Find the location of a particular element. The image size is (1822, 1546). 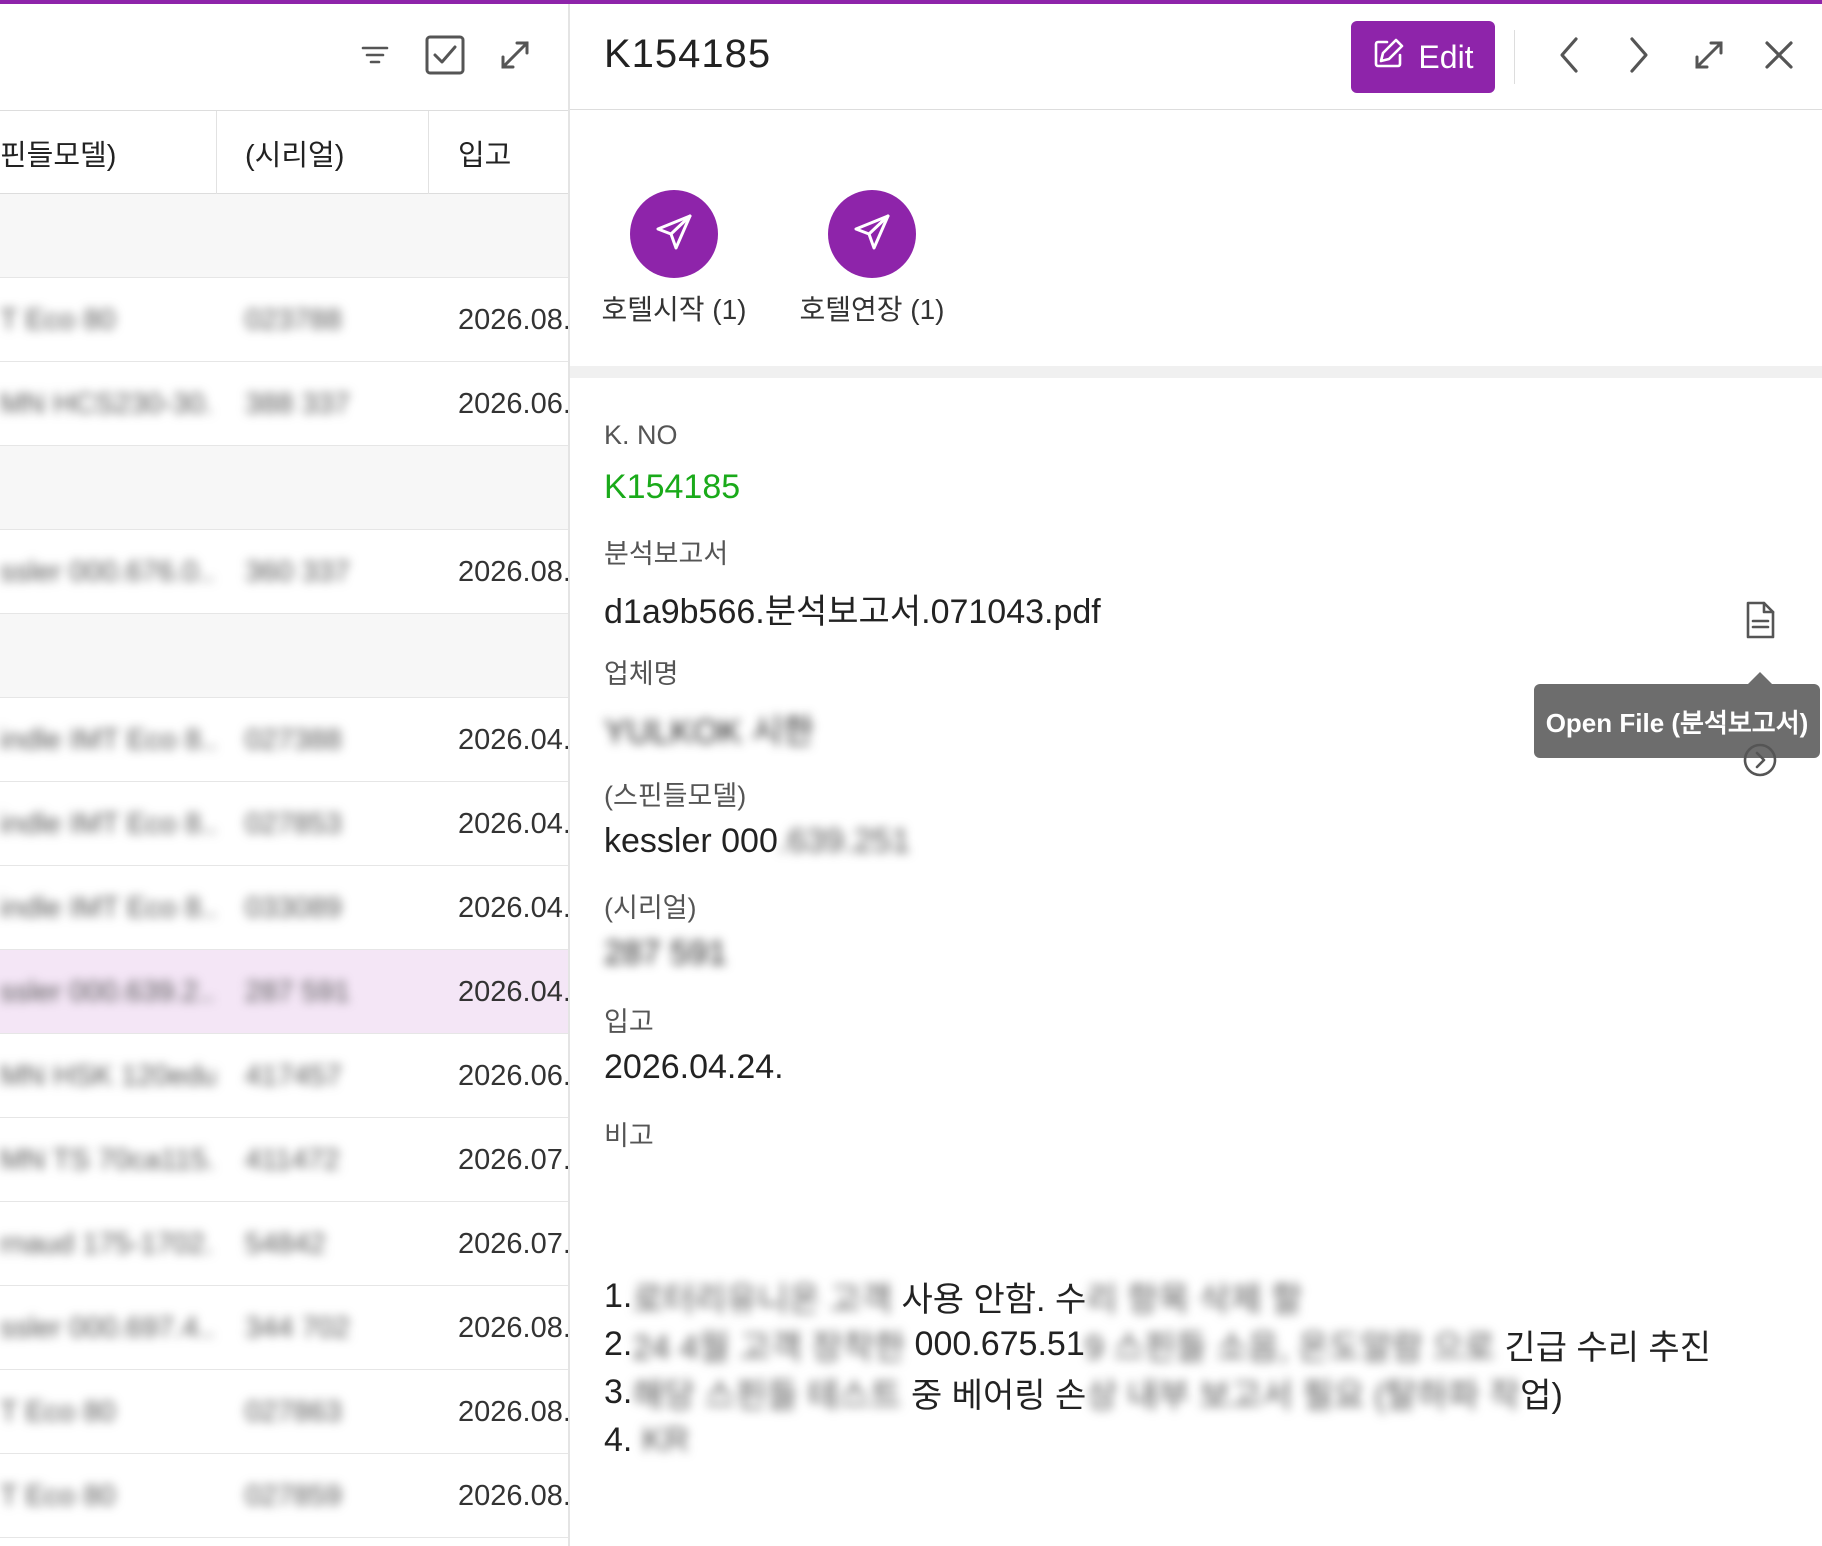

field-value-spindle: kessler 000.639.251 is located at coordinates (757, 841).